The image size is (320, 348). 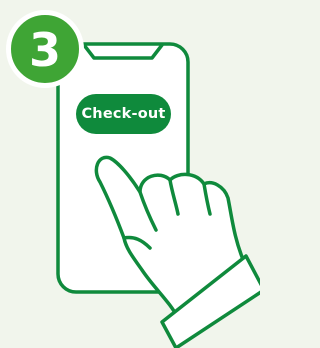 I want to click on checkout-button: Check-out, so click(x=123, y=114).